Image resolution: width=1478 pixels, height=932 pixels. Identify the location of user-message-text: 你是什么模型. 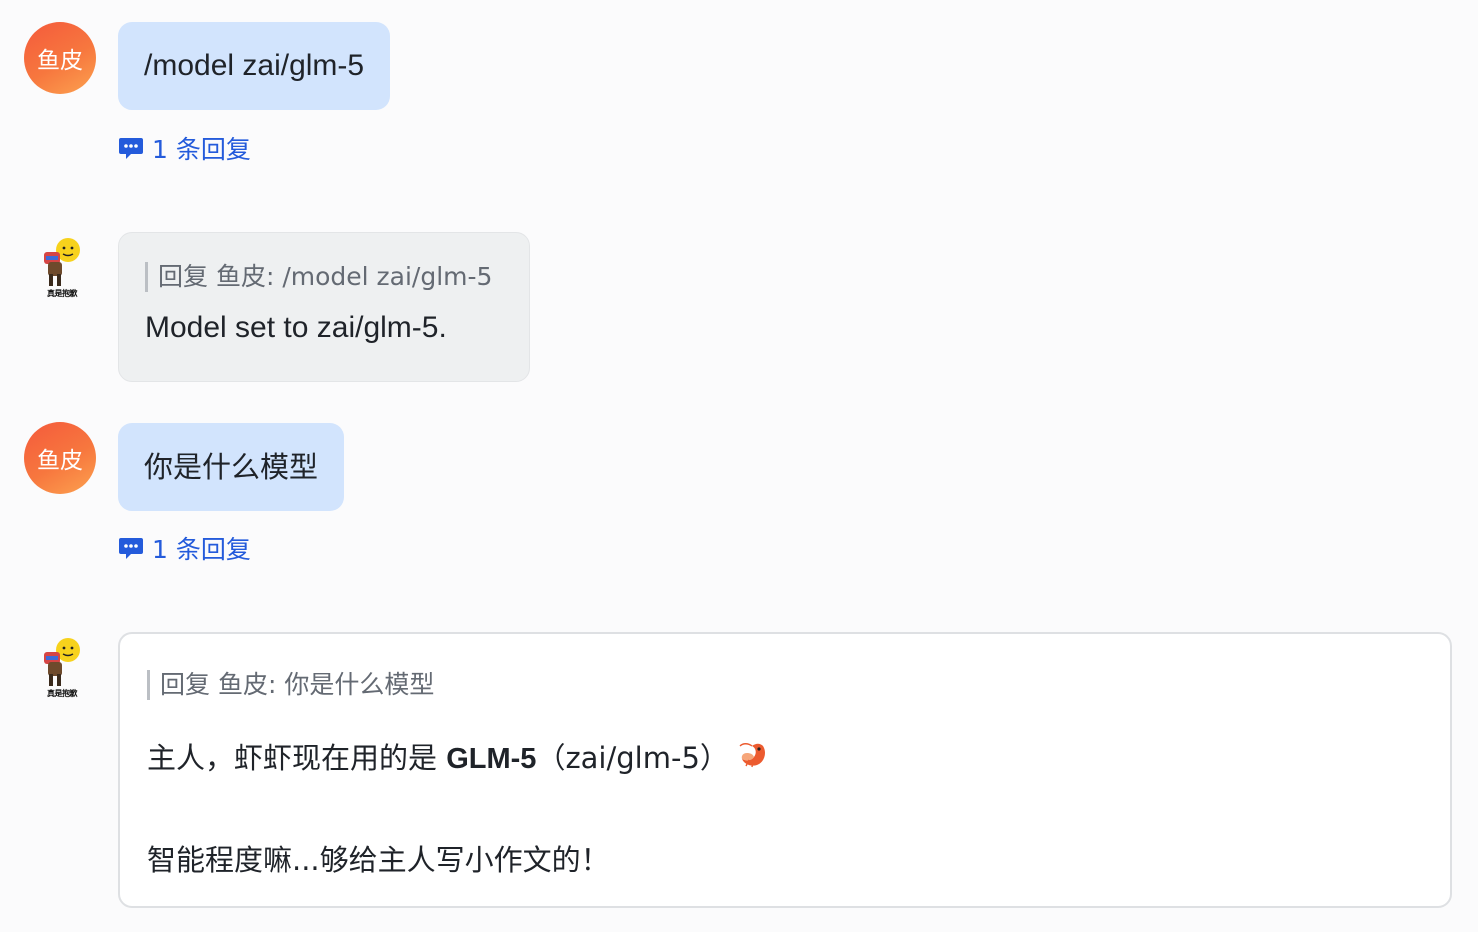
(231, 467).